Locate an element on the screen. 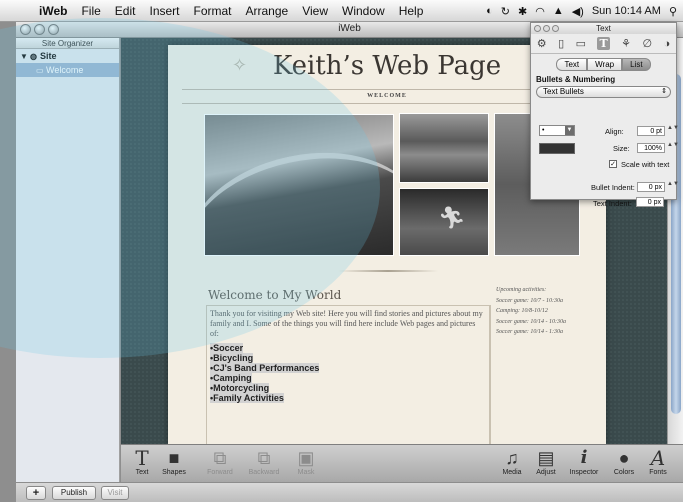 The width and height of the screenshot is (683, 502). inspector-button: i Inspector is located at coordinates (584, 461).